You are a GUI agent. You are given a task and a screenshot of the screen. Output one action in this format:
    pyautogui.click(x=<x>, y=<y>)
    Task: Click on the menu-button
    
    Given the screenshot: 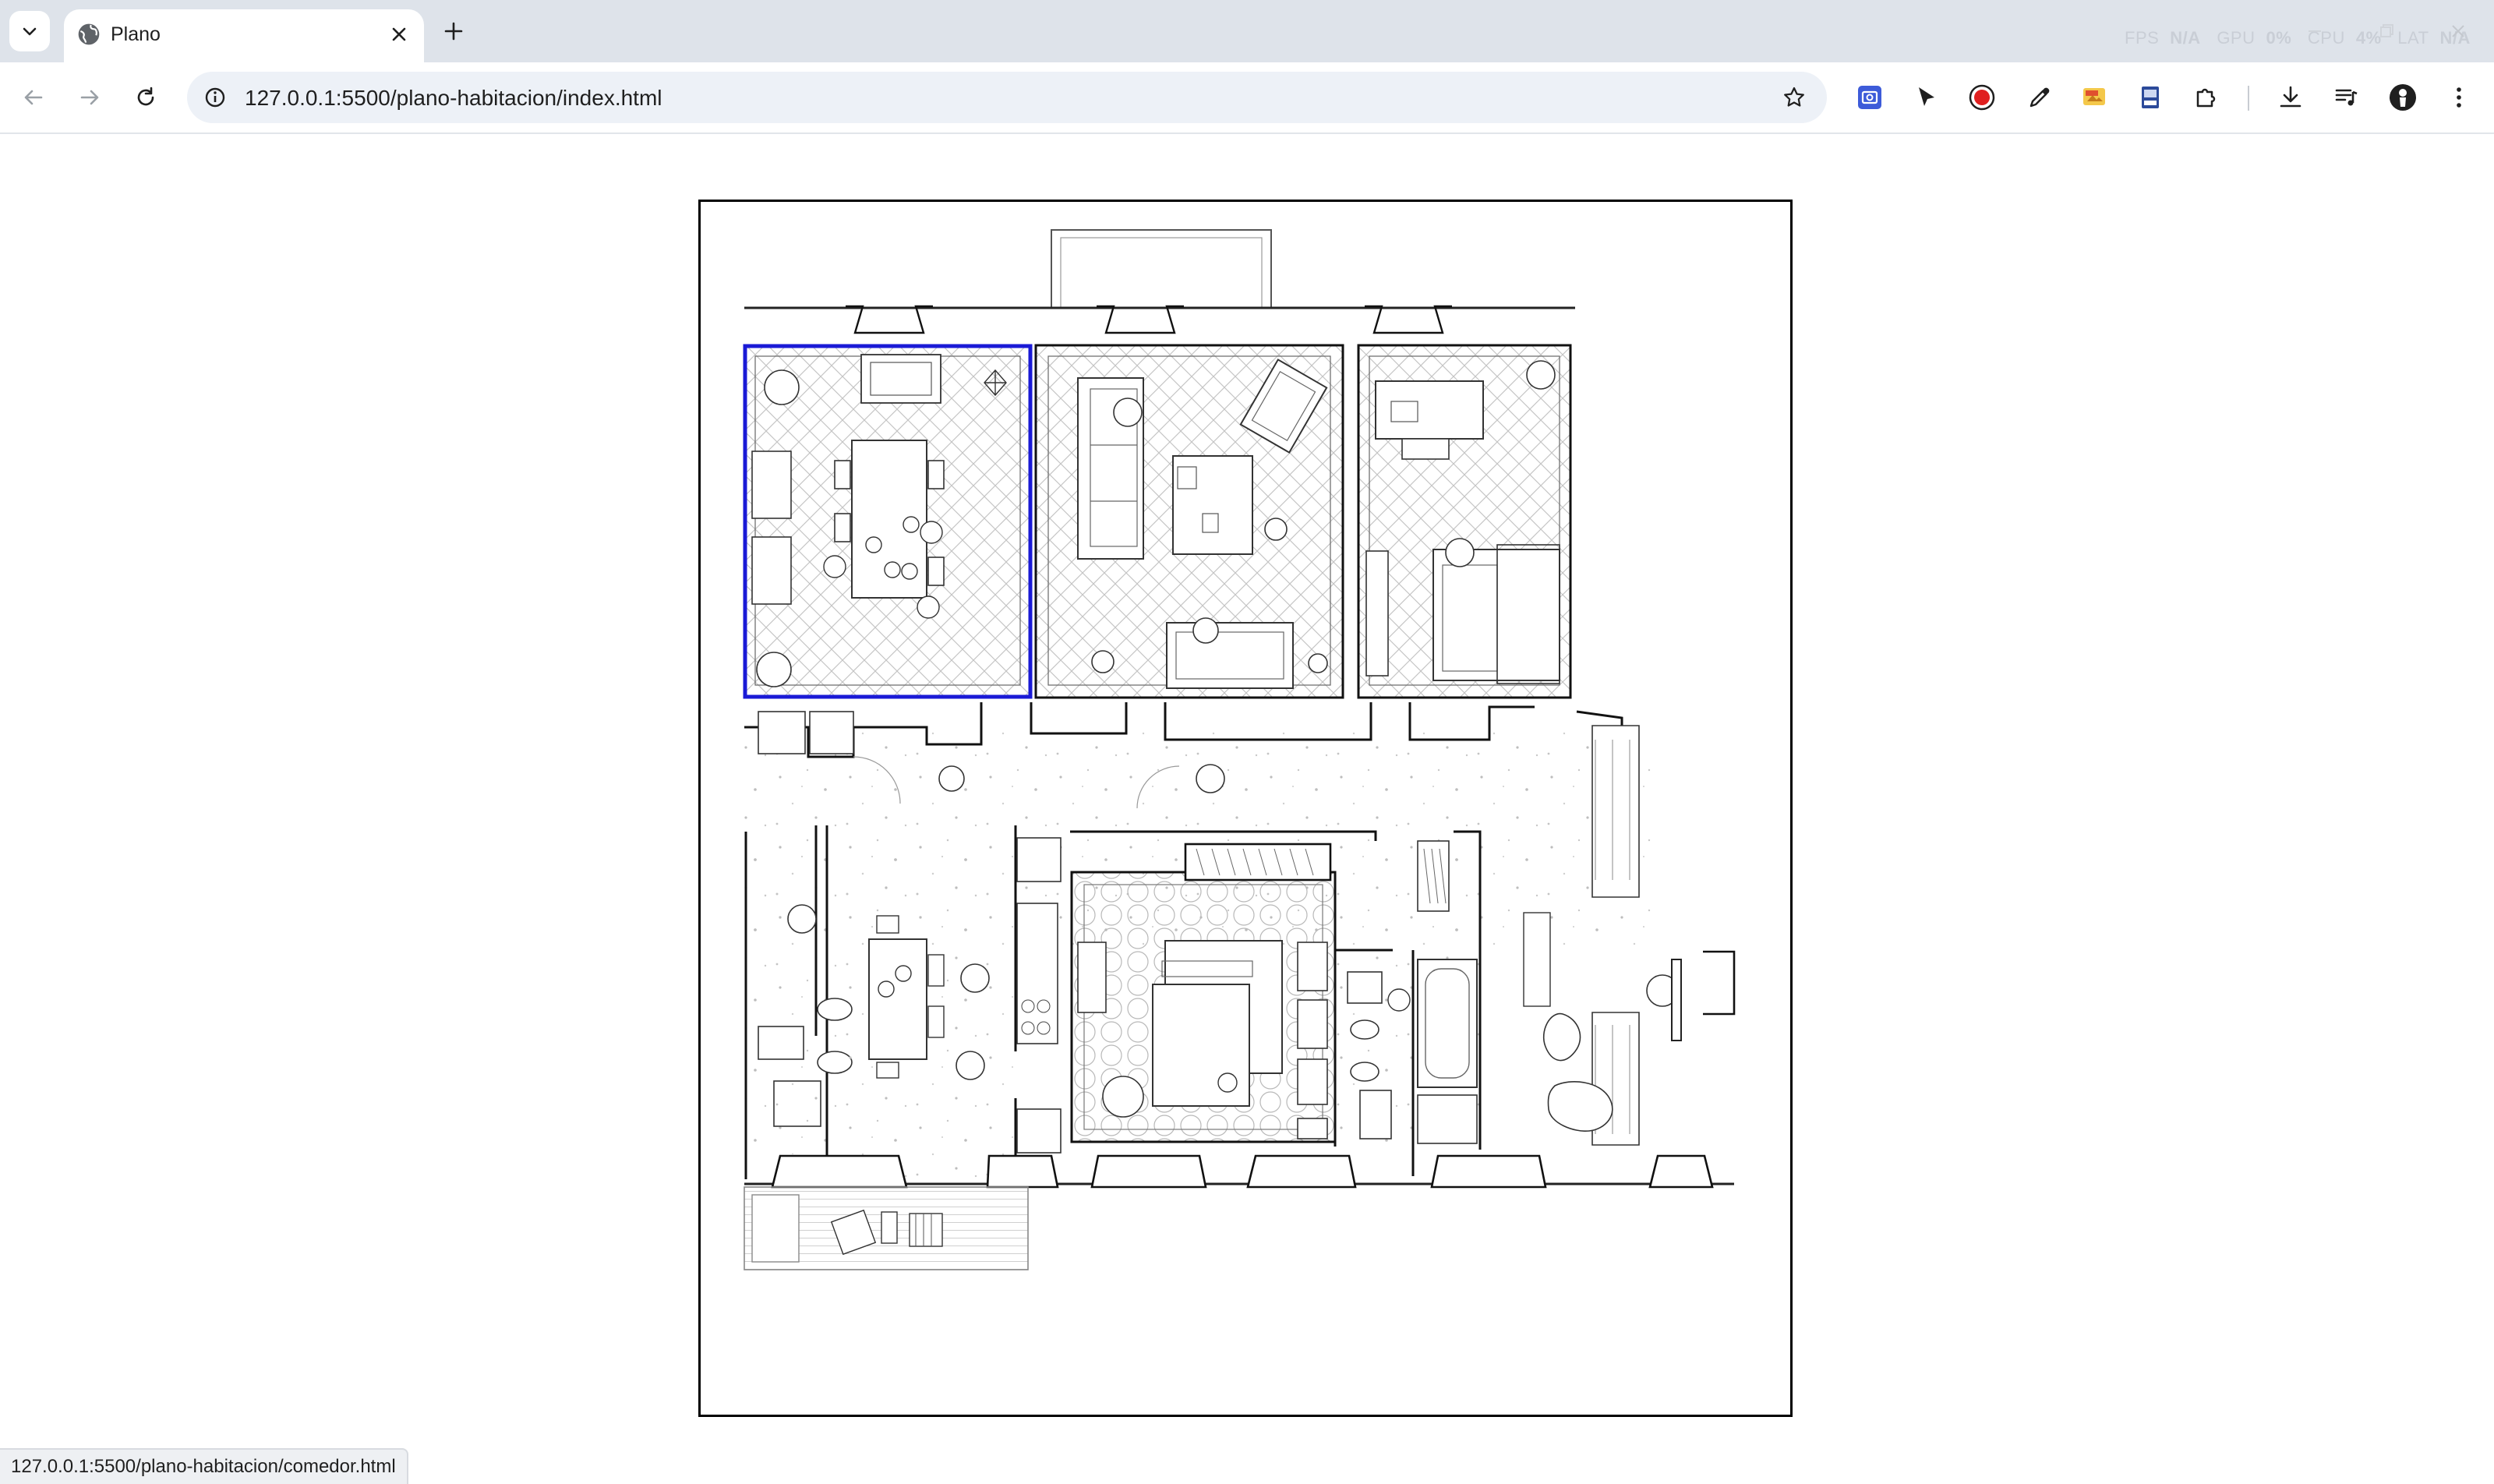 What is the action you would take?
    pyautogui.click(x=2459, y=97)
    